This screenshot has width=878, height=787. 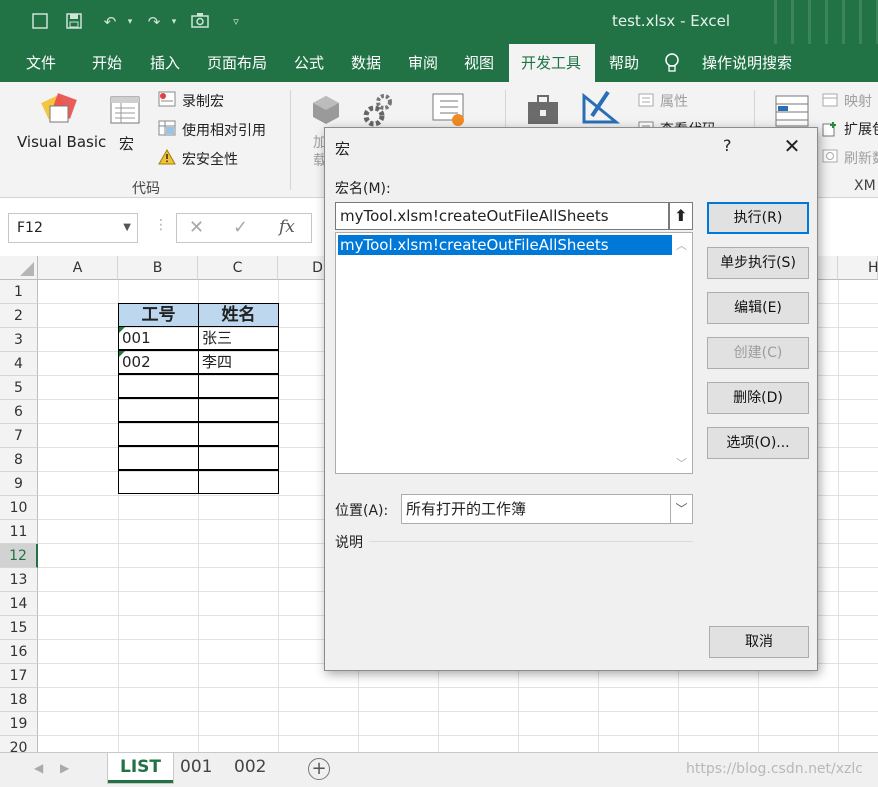 I want to click on tab-home: 开始, so click(x=107, y=63).